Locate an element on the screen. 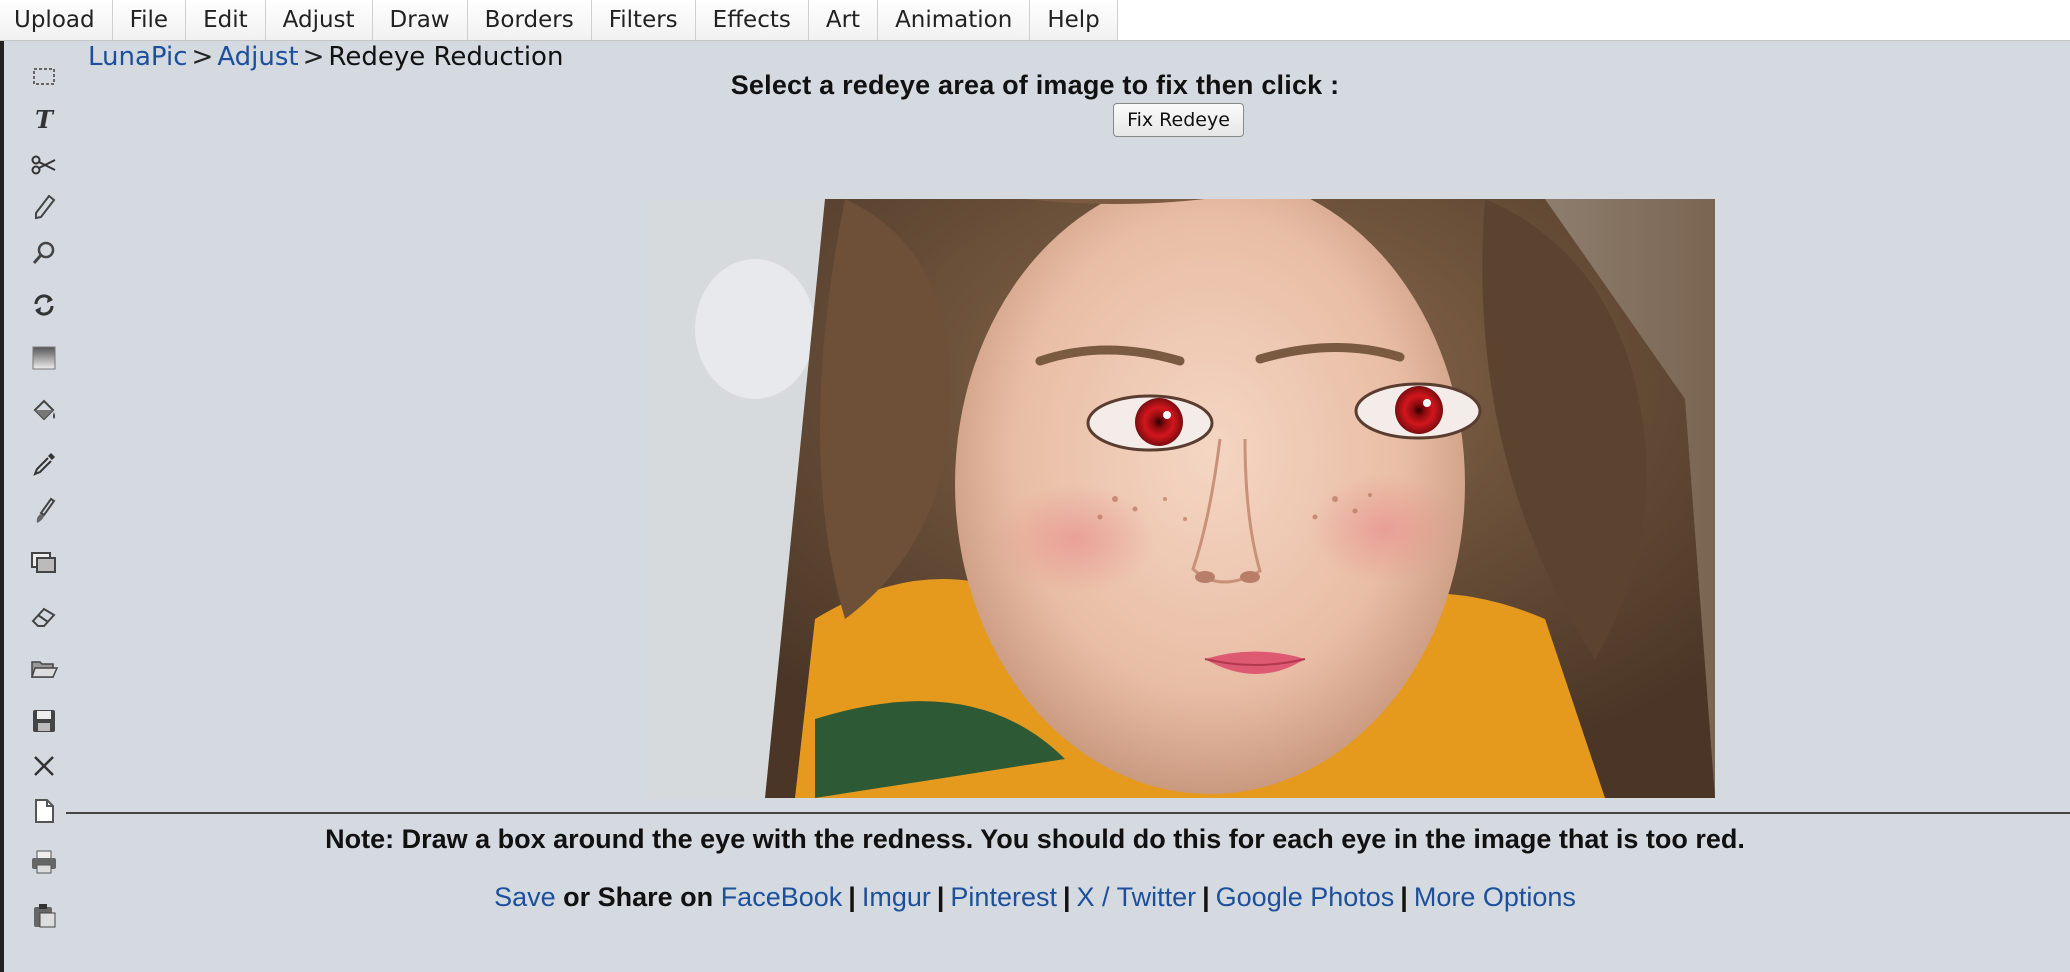  brush-icon is located at coordinates (44, 511).